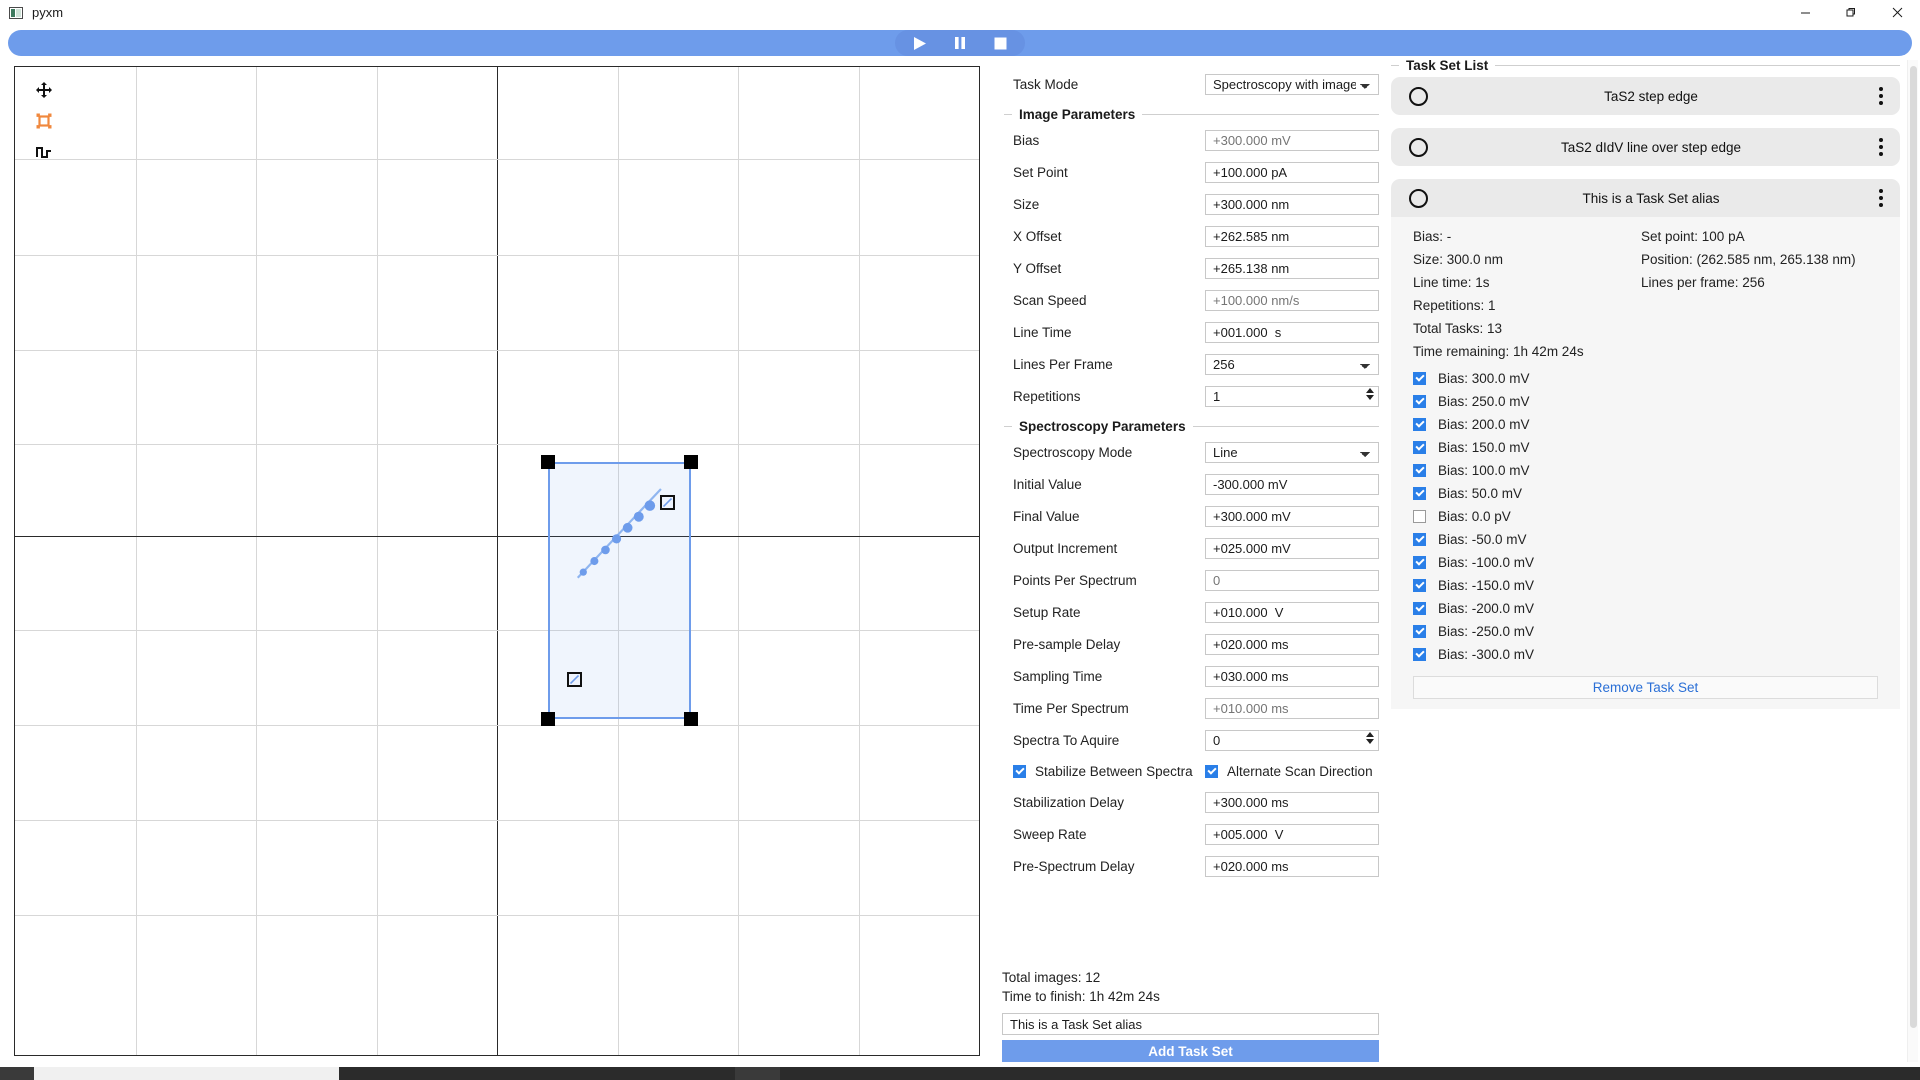  What do you see at coordinates (1077, 114) in the screenshot?
I see `image-parameters-title: Image Parameters` at bounding box center [1077, 114].